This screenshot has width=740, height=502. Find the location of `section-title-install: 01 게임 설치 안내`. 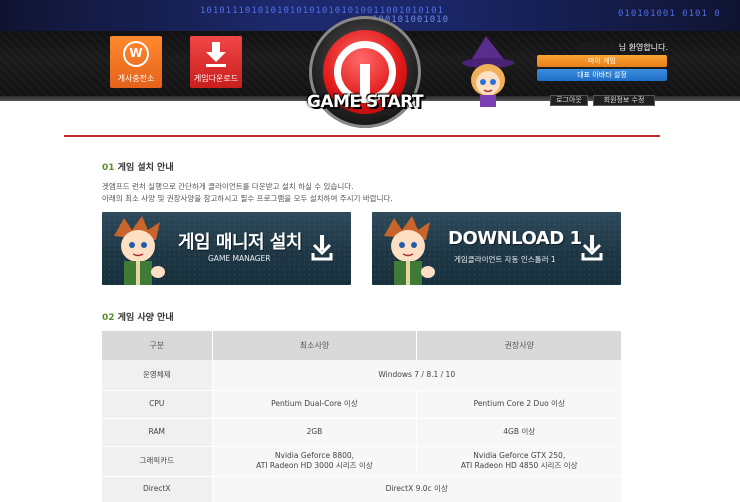

section-title-install: 01 게임 설치 안내 is located at coordinates (138, 166).